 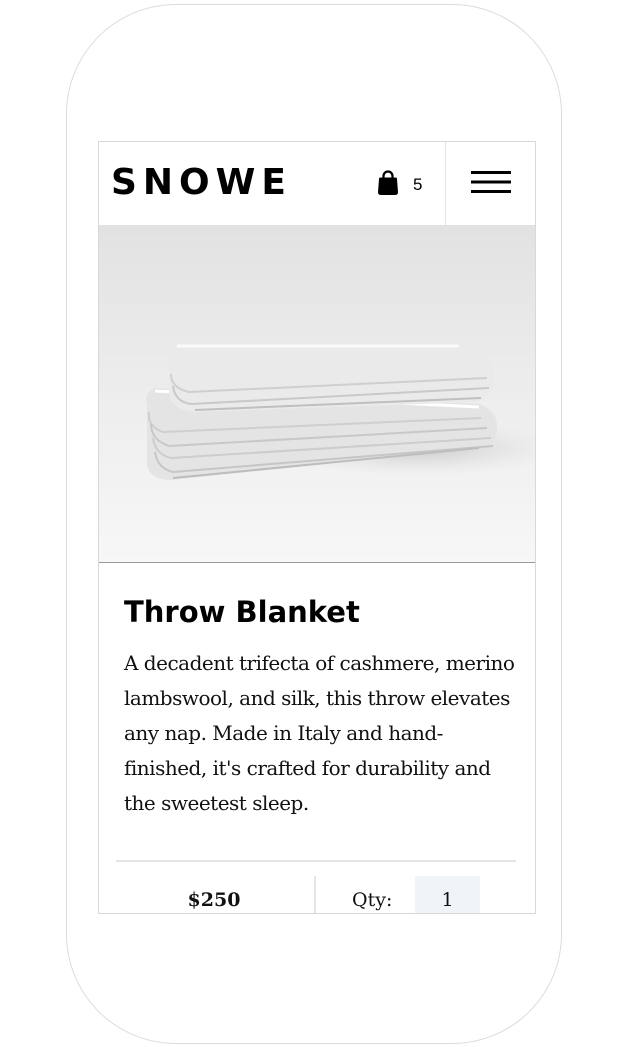 I want to click on brand-logo: SNOWE, so click(x=201, y=183).